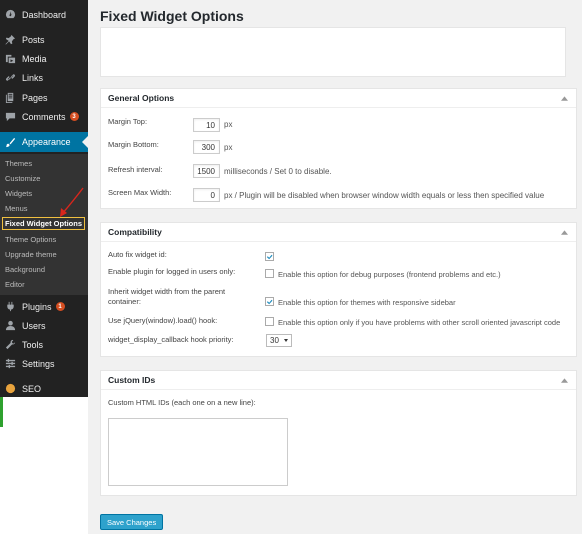 The image size is (582, 534). I want to click on refresh-interval-unit: milliseconds / Set 0 to disable., so click(278, 171).